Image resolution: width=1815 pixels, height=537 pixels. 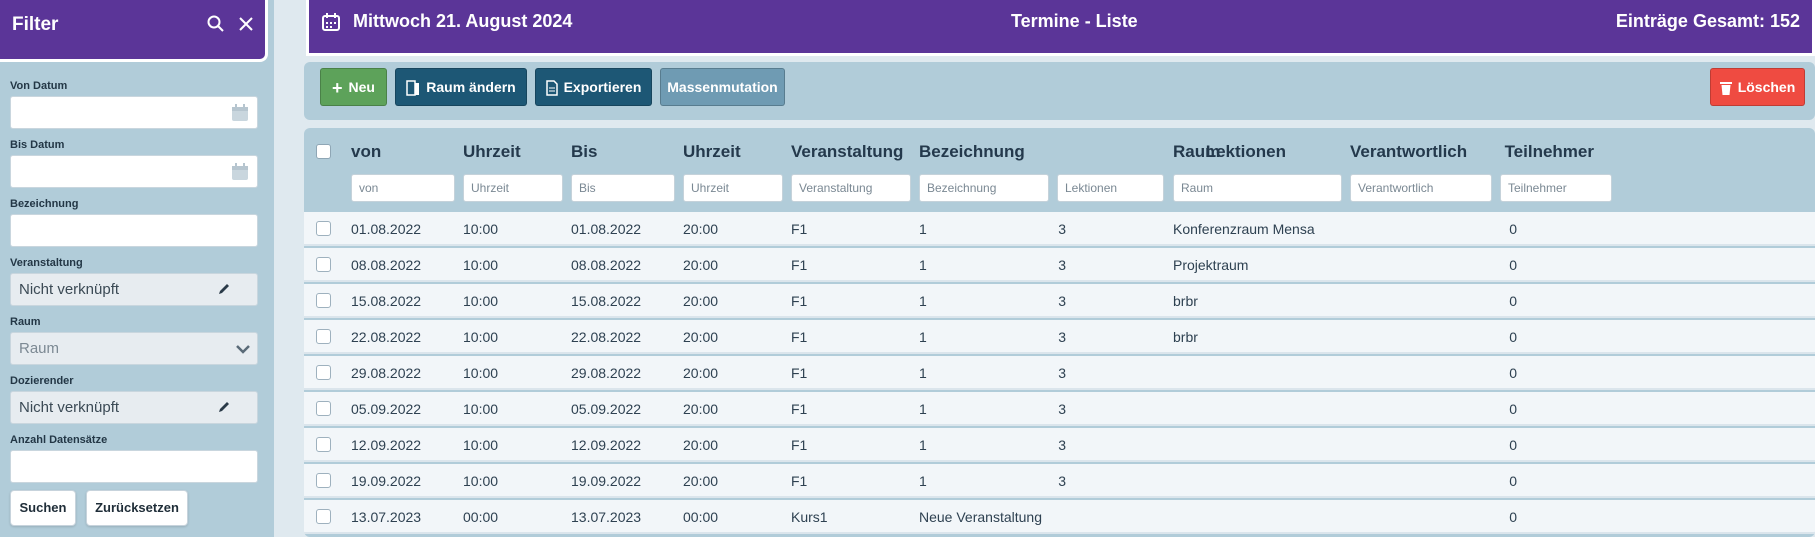 I want to click on cell-raum: brbr, so click(x=1185, y=337).